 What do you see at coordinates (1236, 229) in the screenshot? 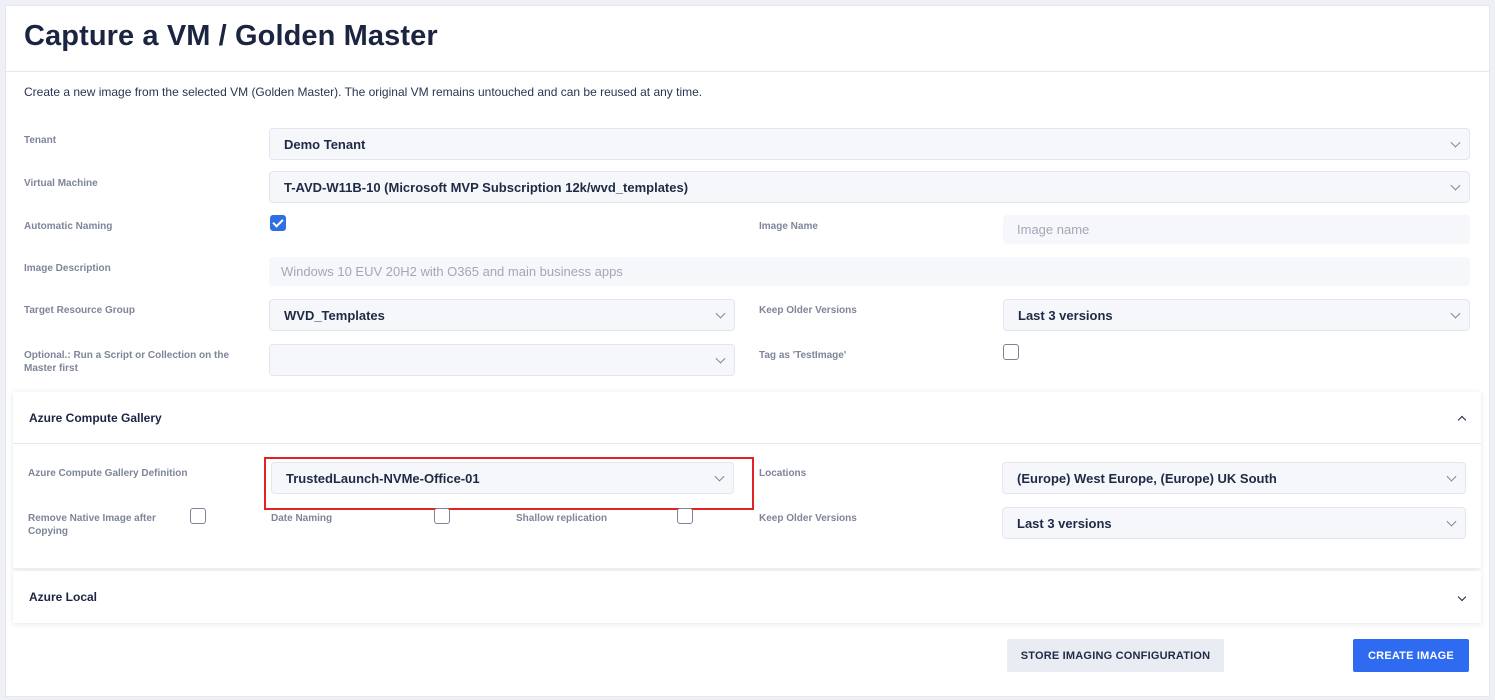
I see `image-name-input: Image name` at bounding box center [1236, 229].